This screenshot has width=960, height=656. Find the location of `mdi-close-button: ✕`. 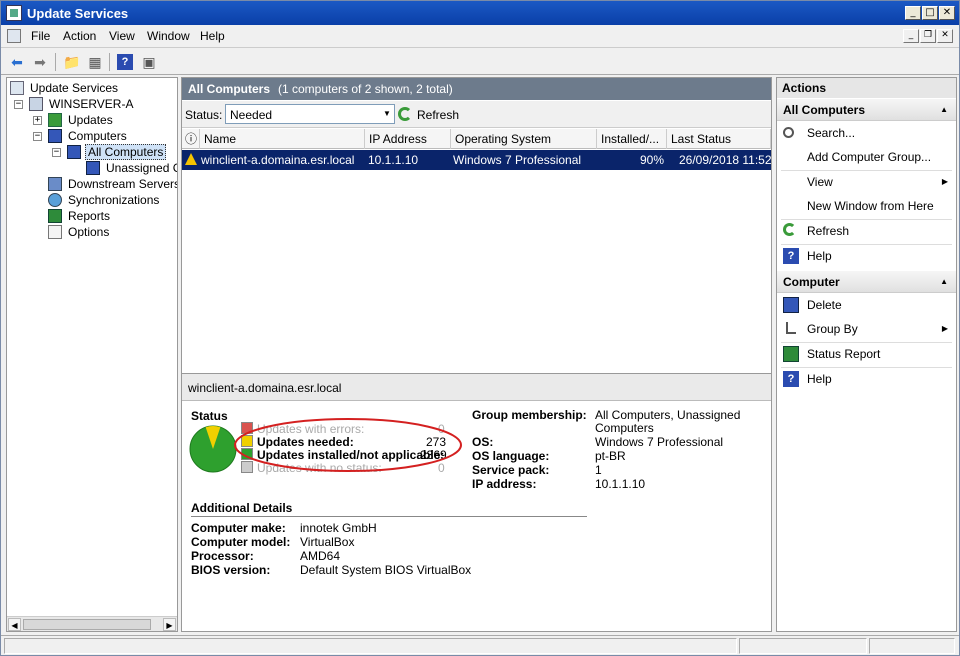

mdi-close-button: ✕ is located at coordinates (945, 36).